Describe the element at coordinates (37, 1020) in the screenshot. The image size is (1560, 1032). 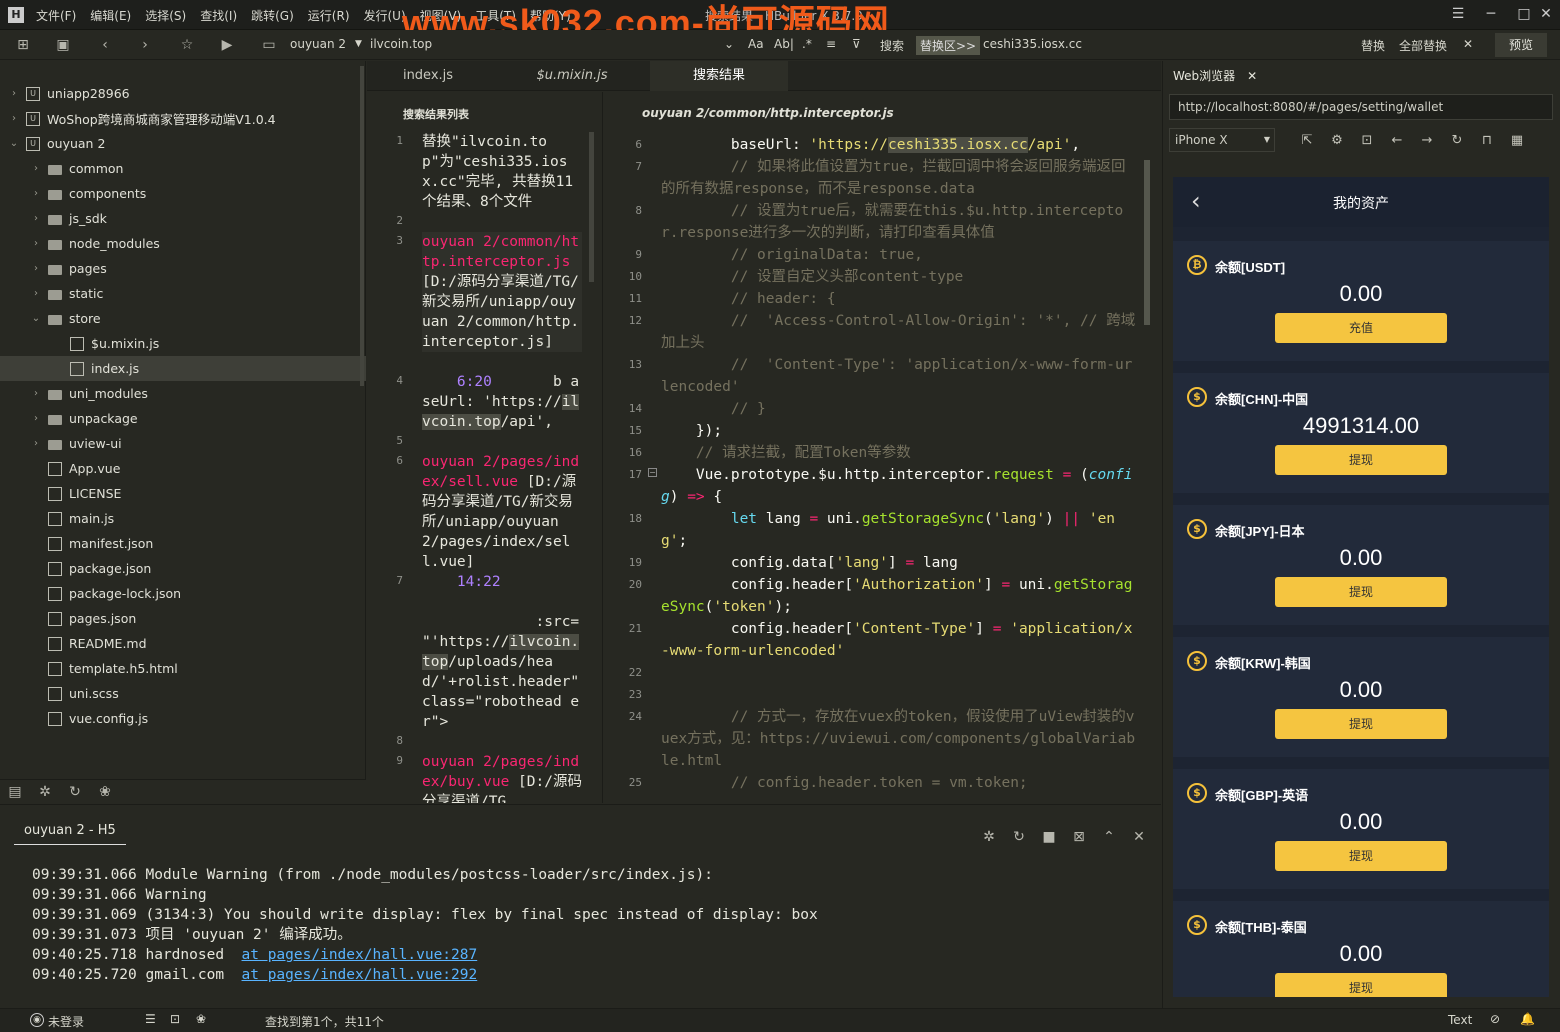
I see `user-icon: ◉` at that location.